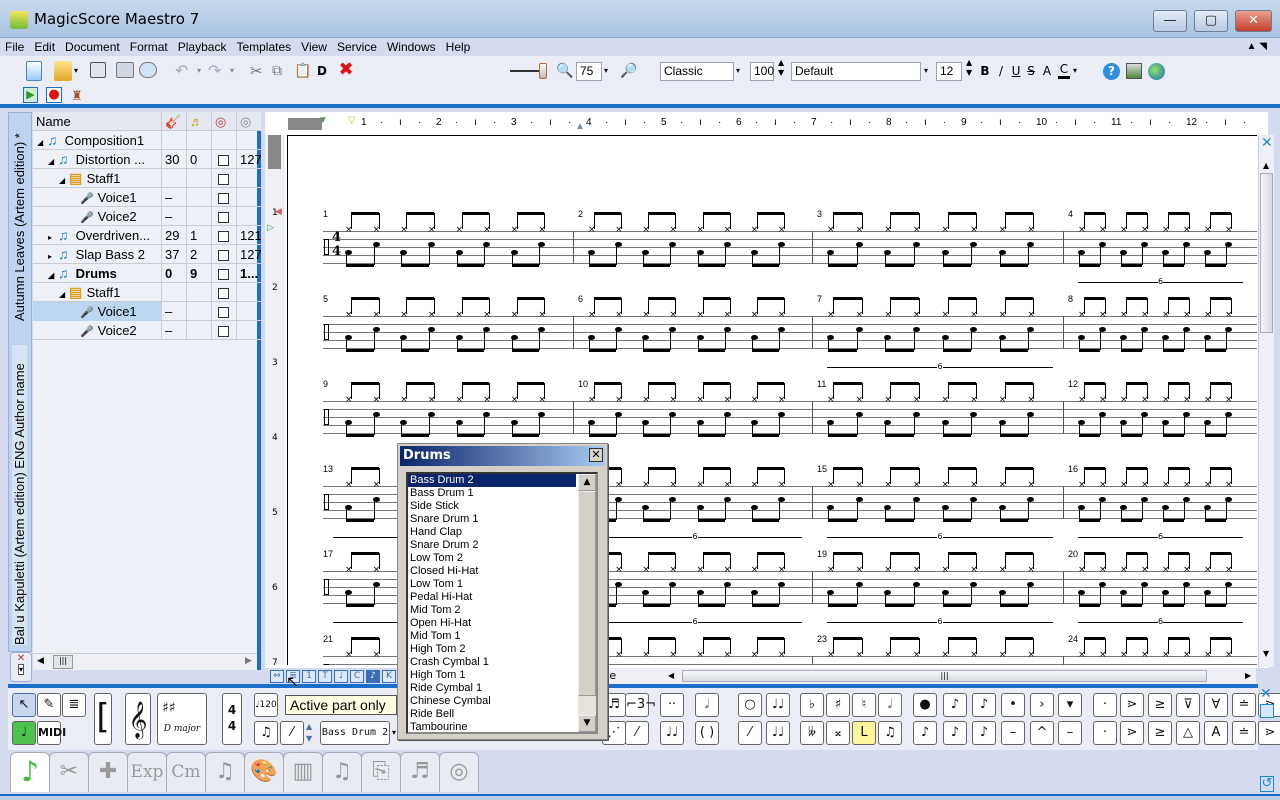  What do you see at coordinates (394, 732) in the screenshot?
I see `drum-dropdown-icon: ▾` at bounding box center [394, 732].